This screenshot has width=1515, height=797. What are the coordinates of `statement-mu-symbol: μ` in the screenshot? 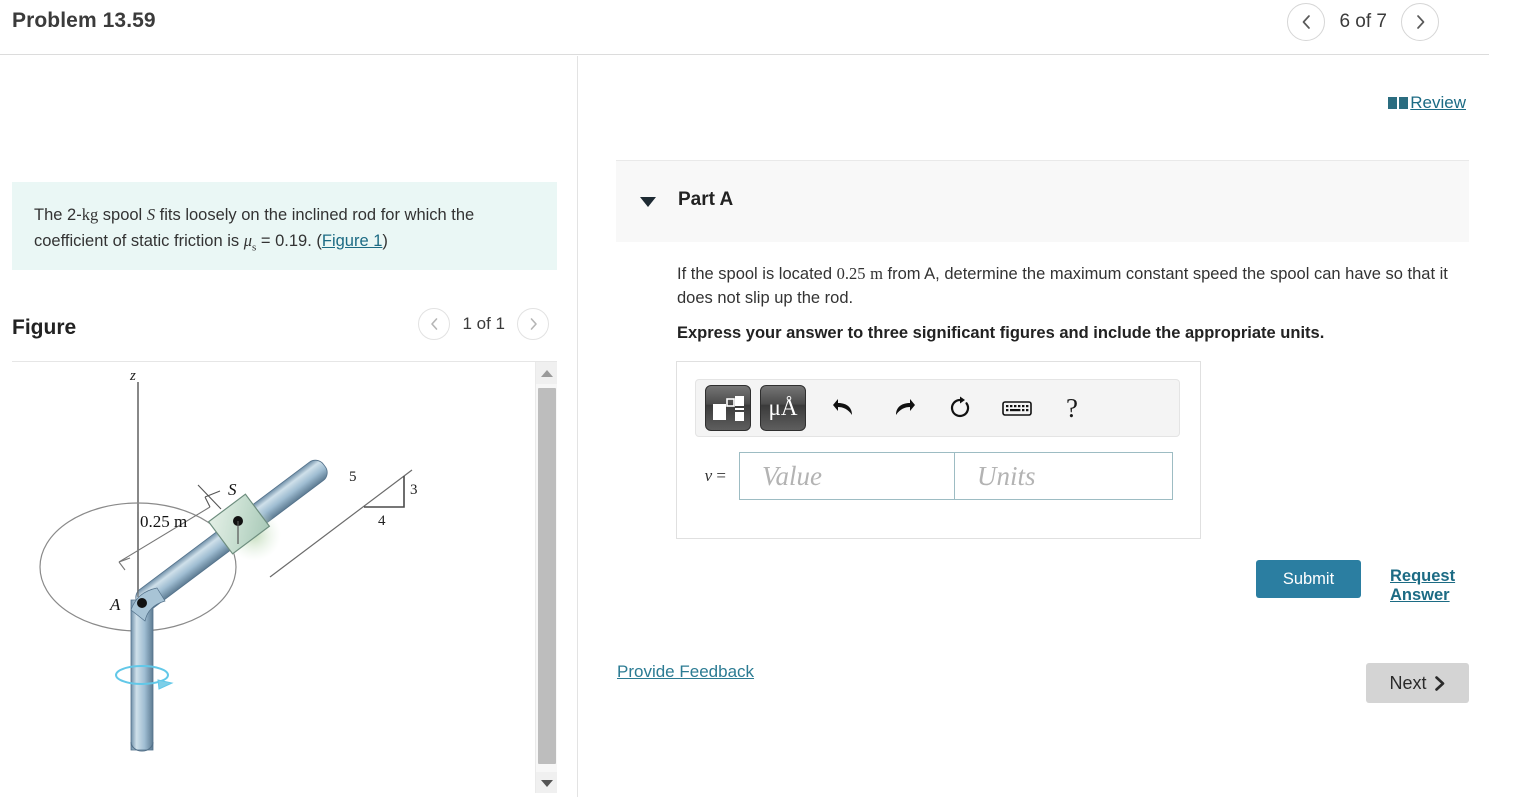 It's located at (247, 240).